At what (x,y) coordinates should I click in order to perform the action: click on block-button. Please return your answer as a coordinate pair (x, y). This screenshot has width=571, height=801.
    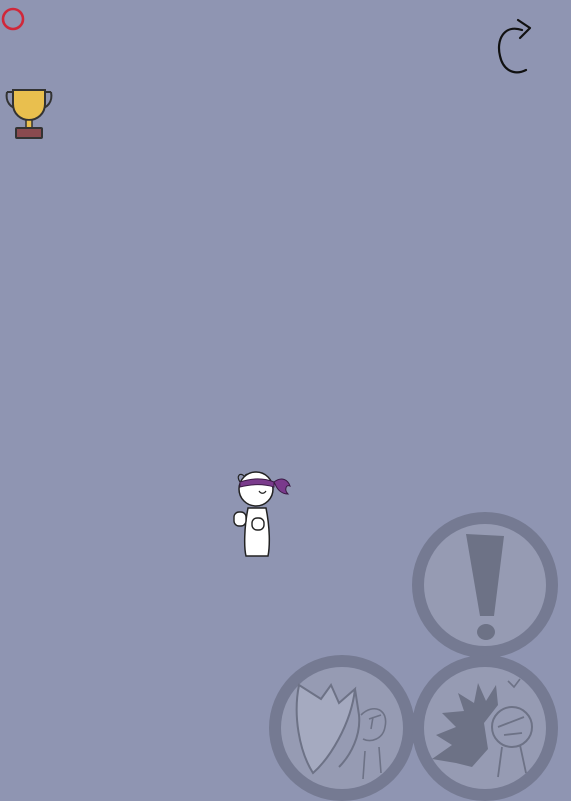
    Looking at the image, I should click on (342, 728).